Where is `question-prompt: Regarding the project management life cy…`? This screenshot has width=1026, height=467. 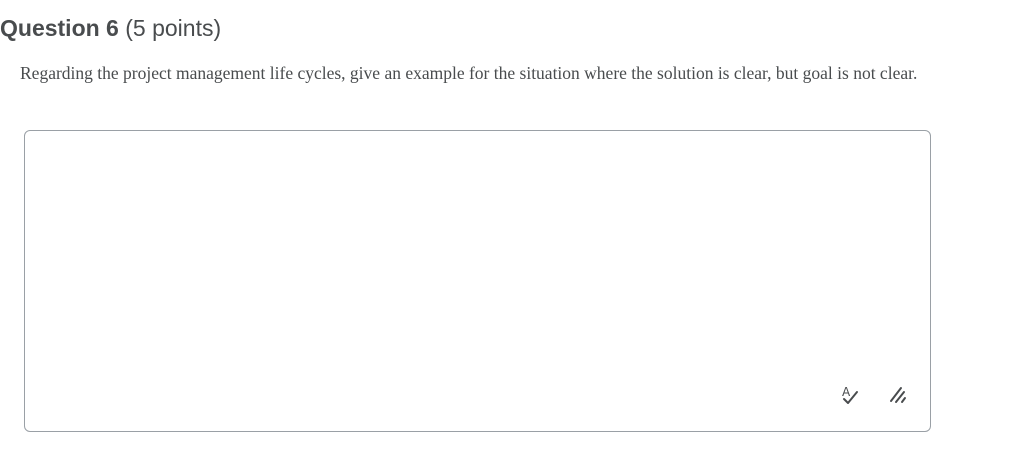
question-prompt: Regarding the project management life cy… is located at coordinates (469, 73).